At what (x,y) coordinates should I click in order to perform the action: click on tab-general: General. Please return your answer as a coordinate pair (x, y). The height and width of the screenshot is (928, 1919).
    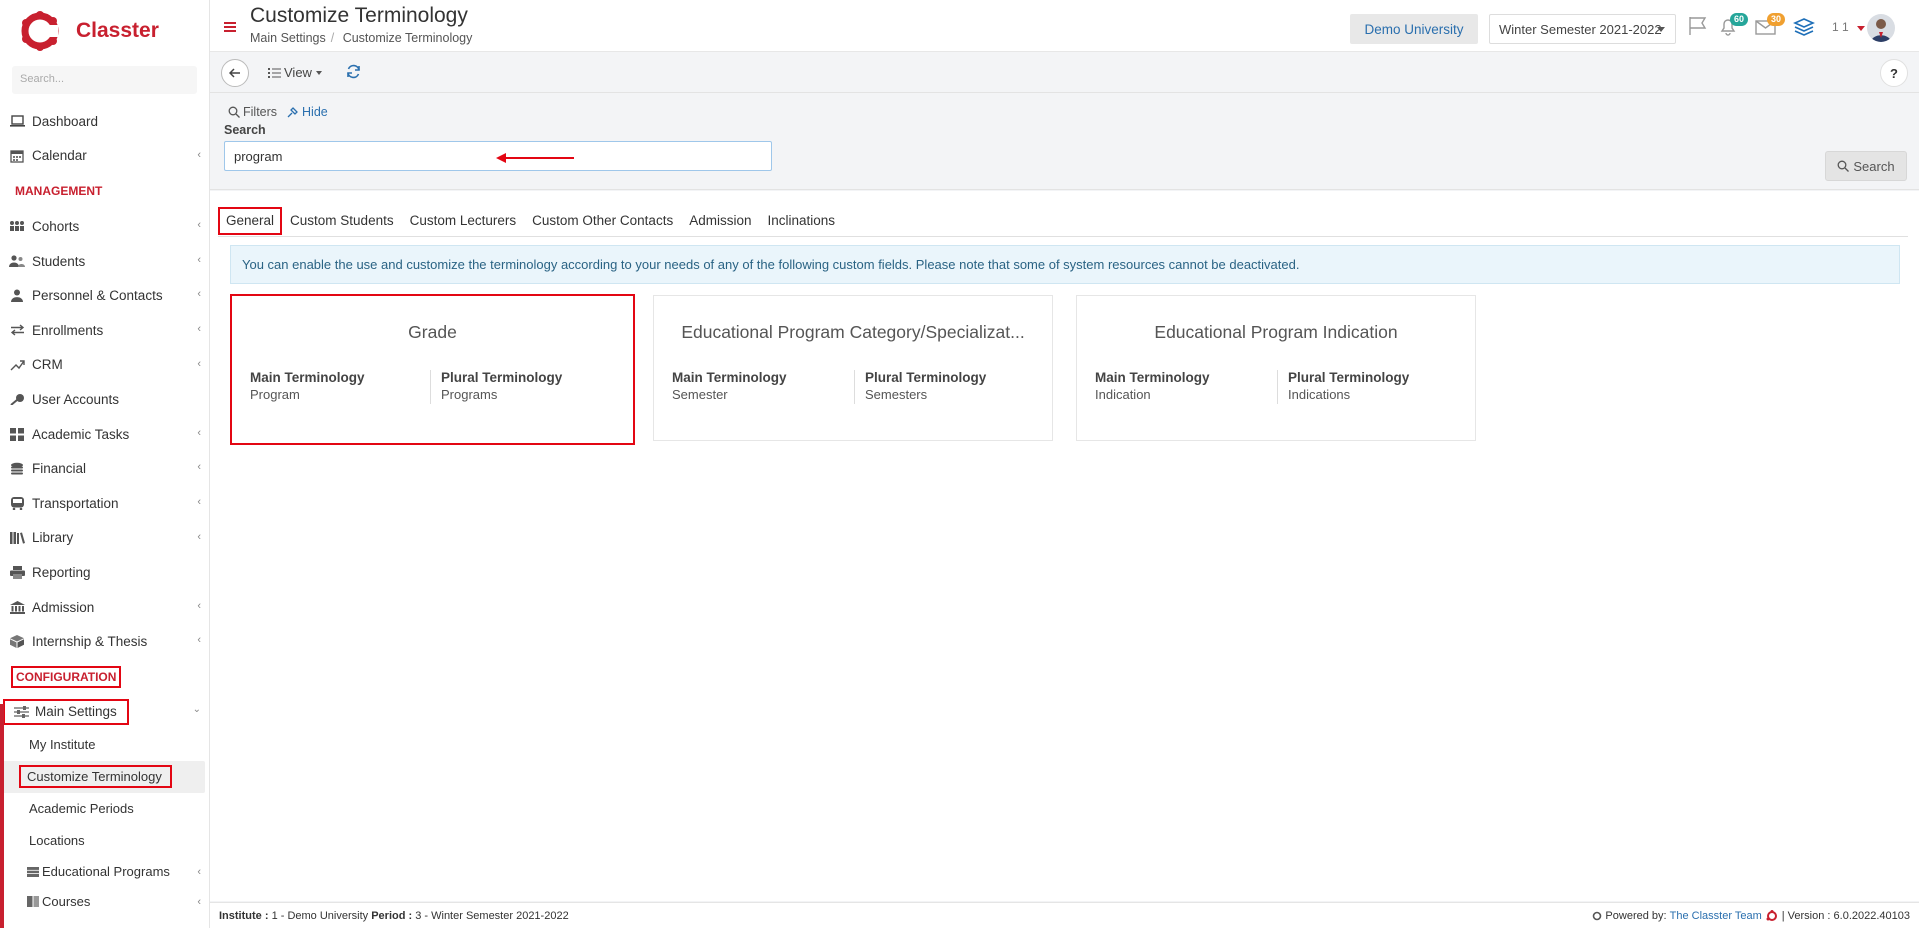
    Looking at the image, I should click on (250, 221).